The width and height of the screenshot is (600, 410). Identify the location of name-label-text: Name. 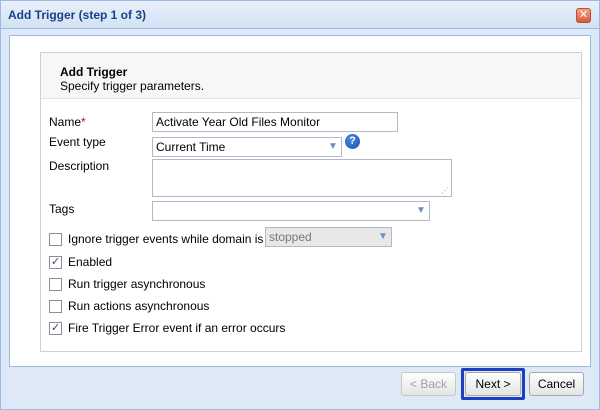
(65, 122).